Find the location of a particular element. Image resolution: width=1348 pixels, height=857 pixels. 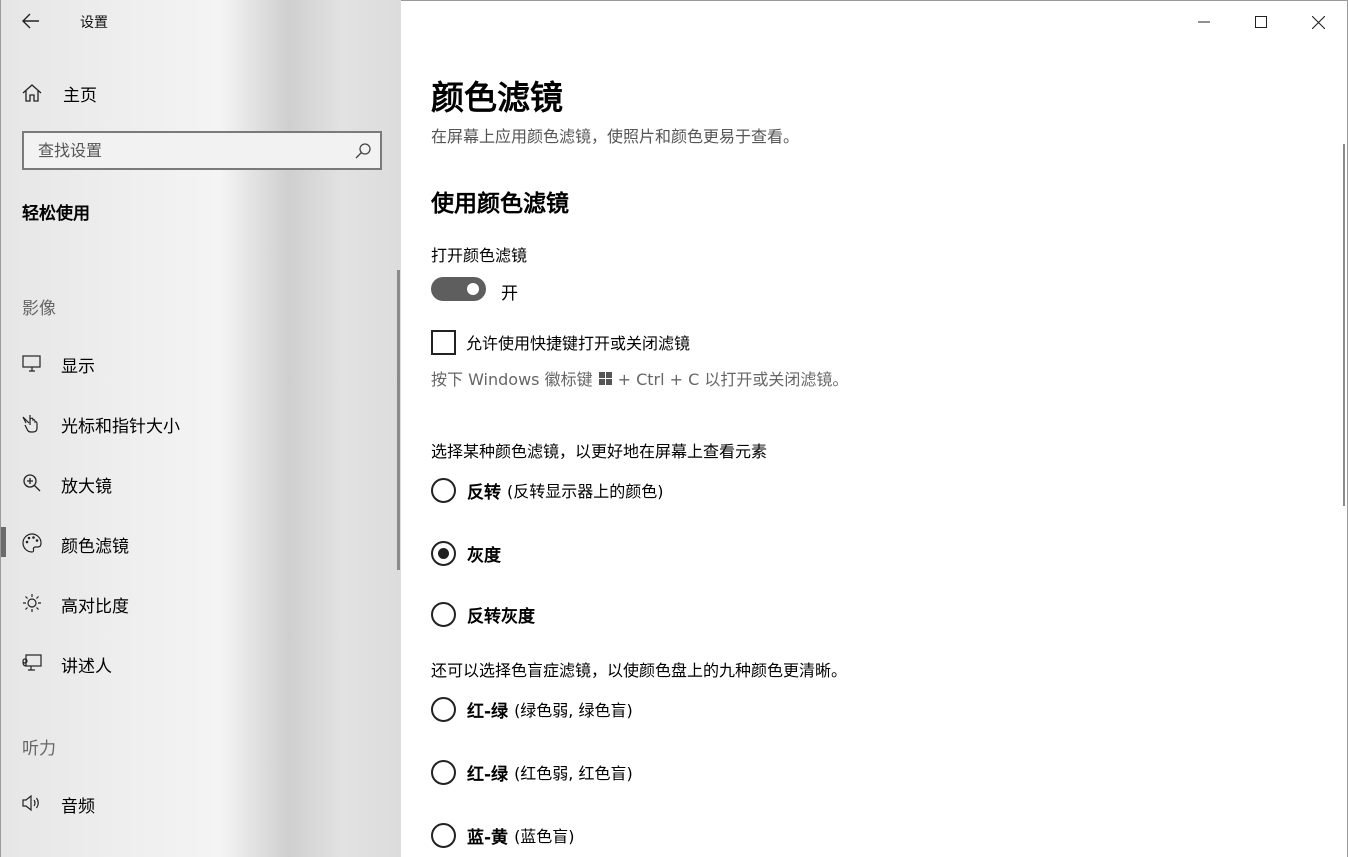

maximize-button is located at coordinates (1261, 22).